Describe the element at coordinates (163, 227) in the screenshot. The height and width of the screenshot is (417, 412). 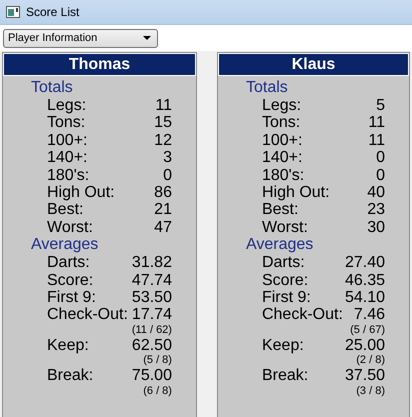
I see `stat-value: 47` at that location.